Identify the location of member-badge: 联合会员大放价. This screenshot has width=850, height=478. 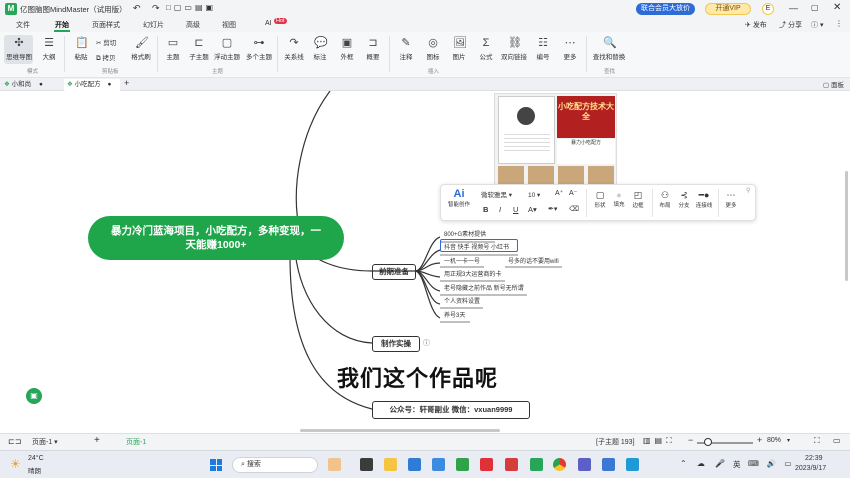
(665, 9).